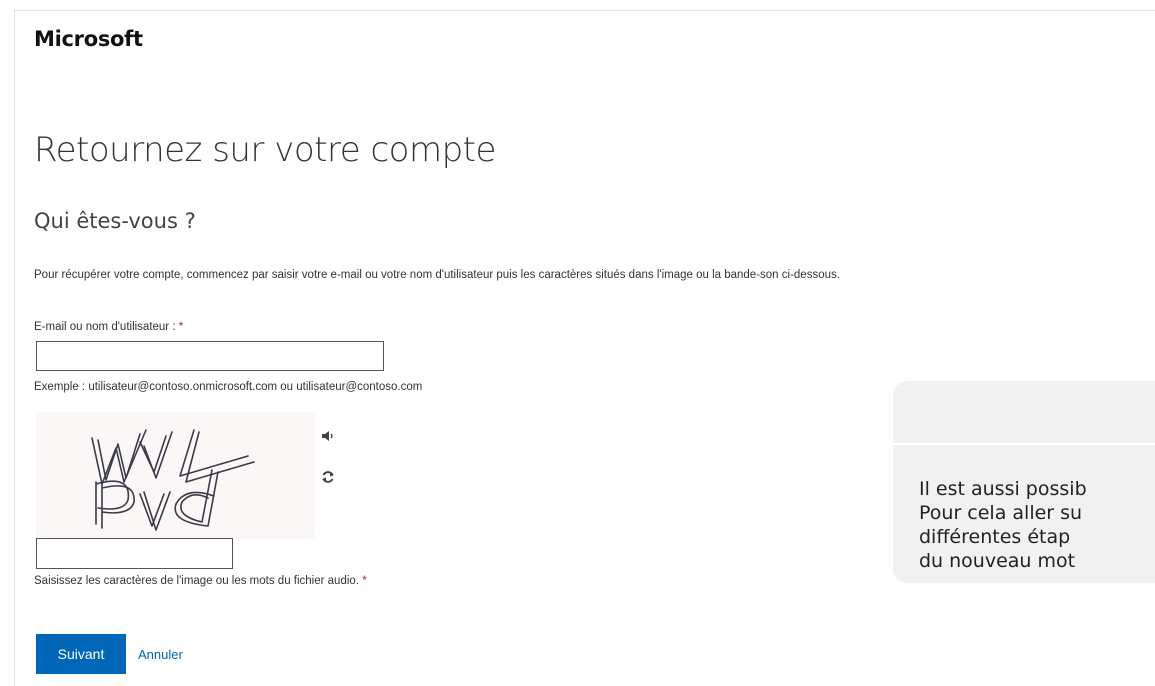 The image size is (1155, 686). I want to click on refresh-icon, so click(328, 477).